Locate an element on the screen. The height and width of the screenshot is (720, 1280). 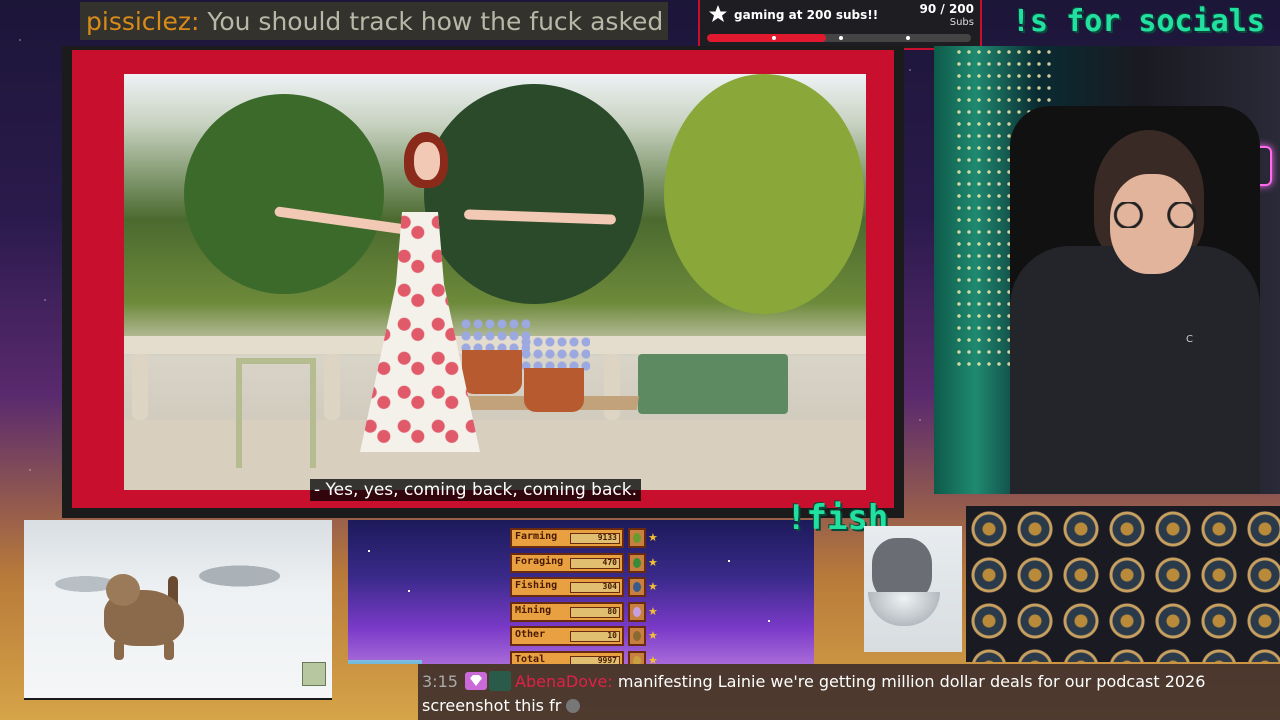
goal-count: 90 / 200 is located at coordinates (947, 9).